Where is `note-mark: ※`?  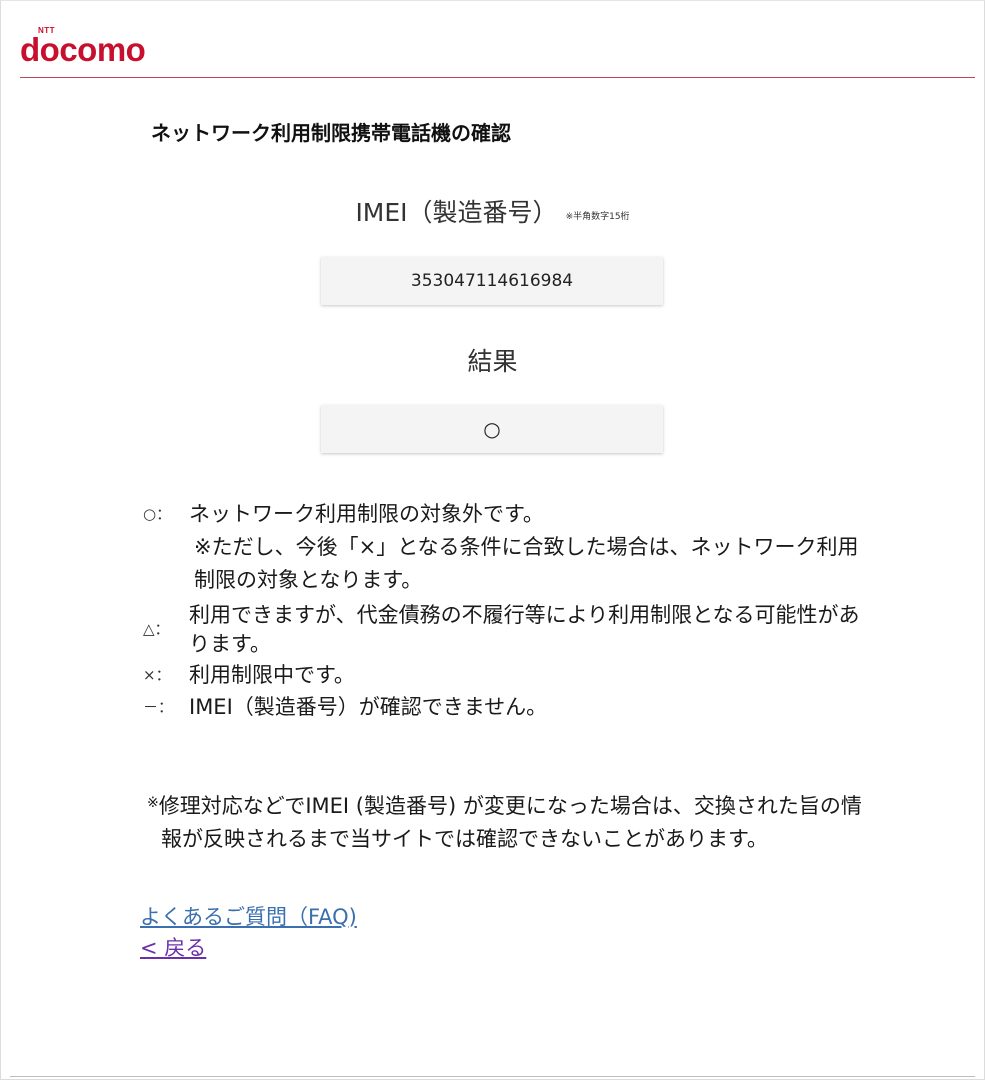
note-mark: ※ is located at coordinates (153, 803).